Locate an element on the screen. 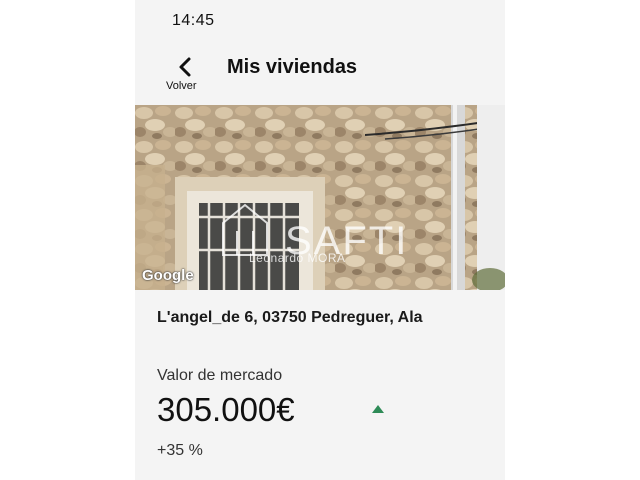 The image size is (640, 480). value-change-percent: +35 % is located at coordinates (180, 450).